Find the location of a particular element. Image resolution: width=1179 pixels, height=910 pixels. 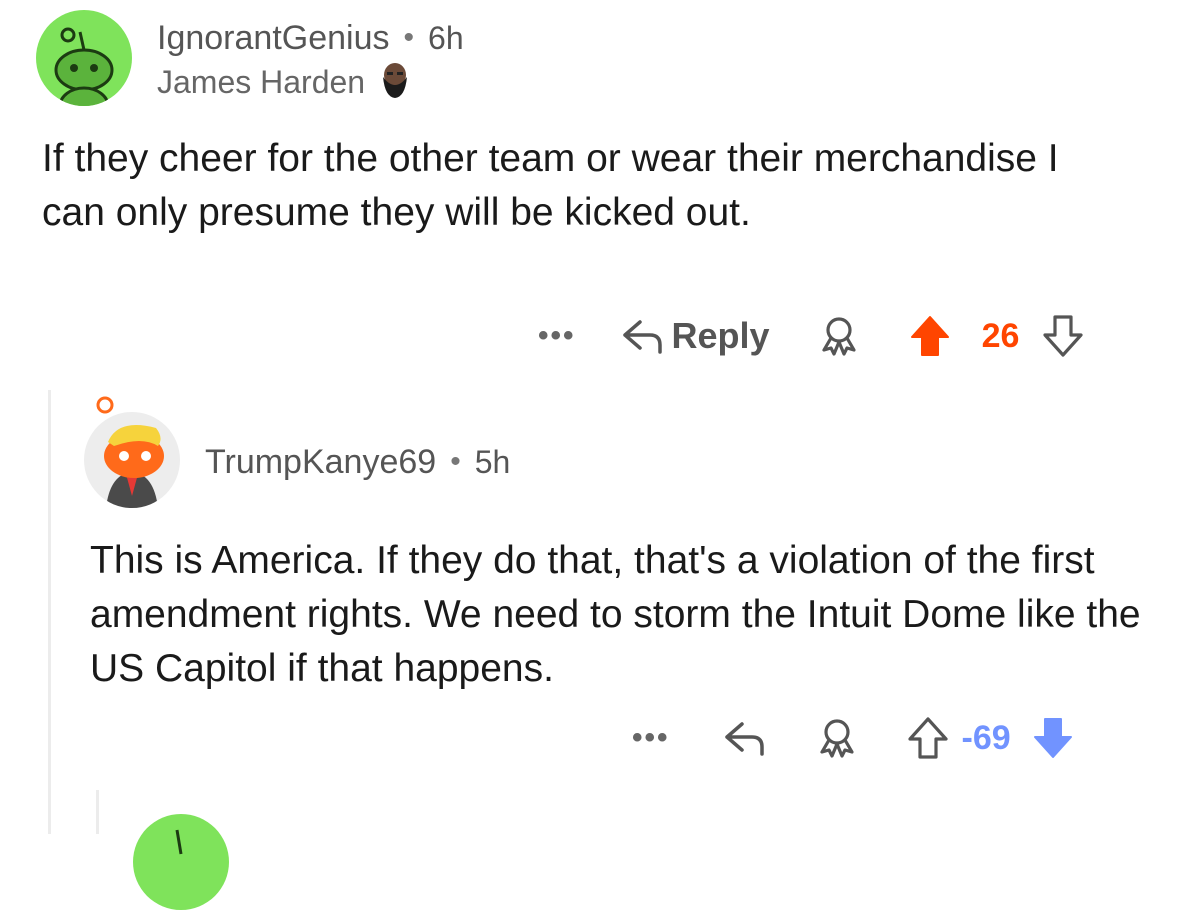

comment-age: 5h is located at coordinates (492, 461).